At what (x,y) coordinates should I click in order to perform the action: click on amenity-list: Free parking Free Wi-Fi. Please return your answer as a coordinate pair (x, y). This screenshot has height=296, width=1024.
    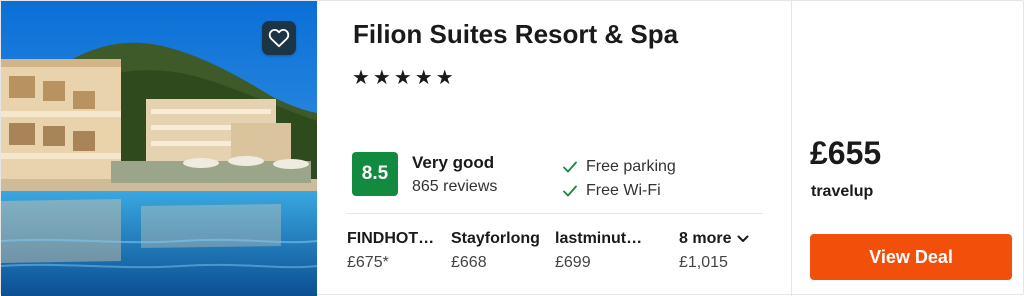
    Looking at the image, I should click on (619, 179).